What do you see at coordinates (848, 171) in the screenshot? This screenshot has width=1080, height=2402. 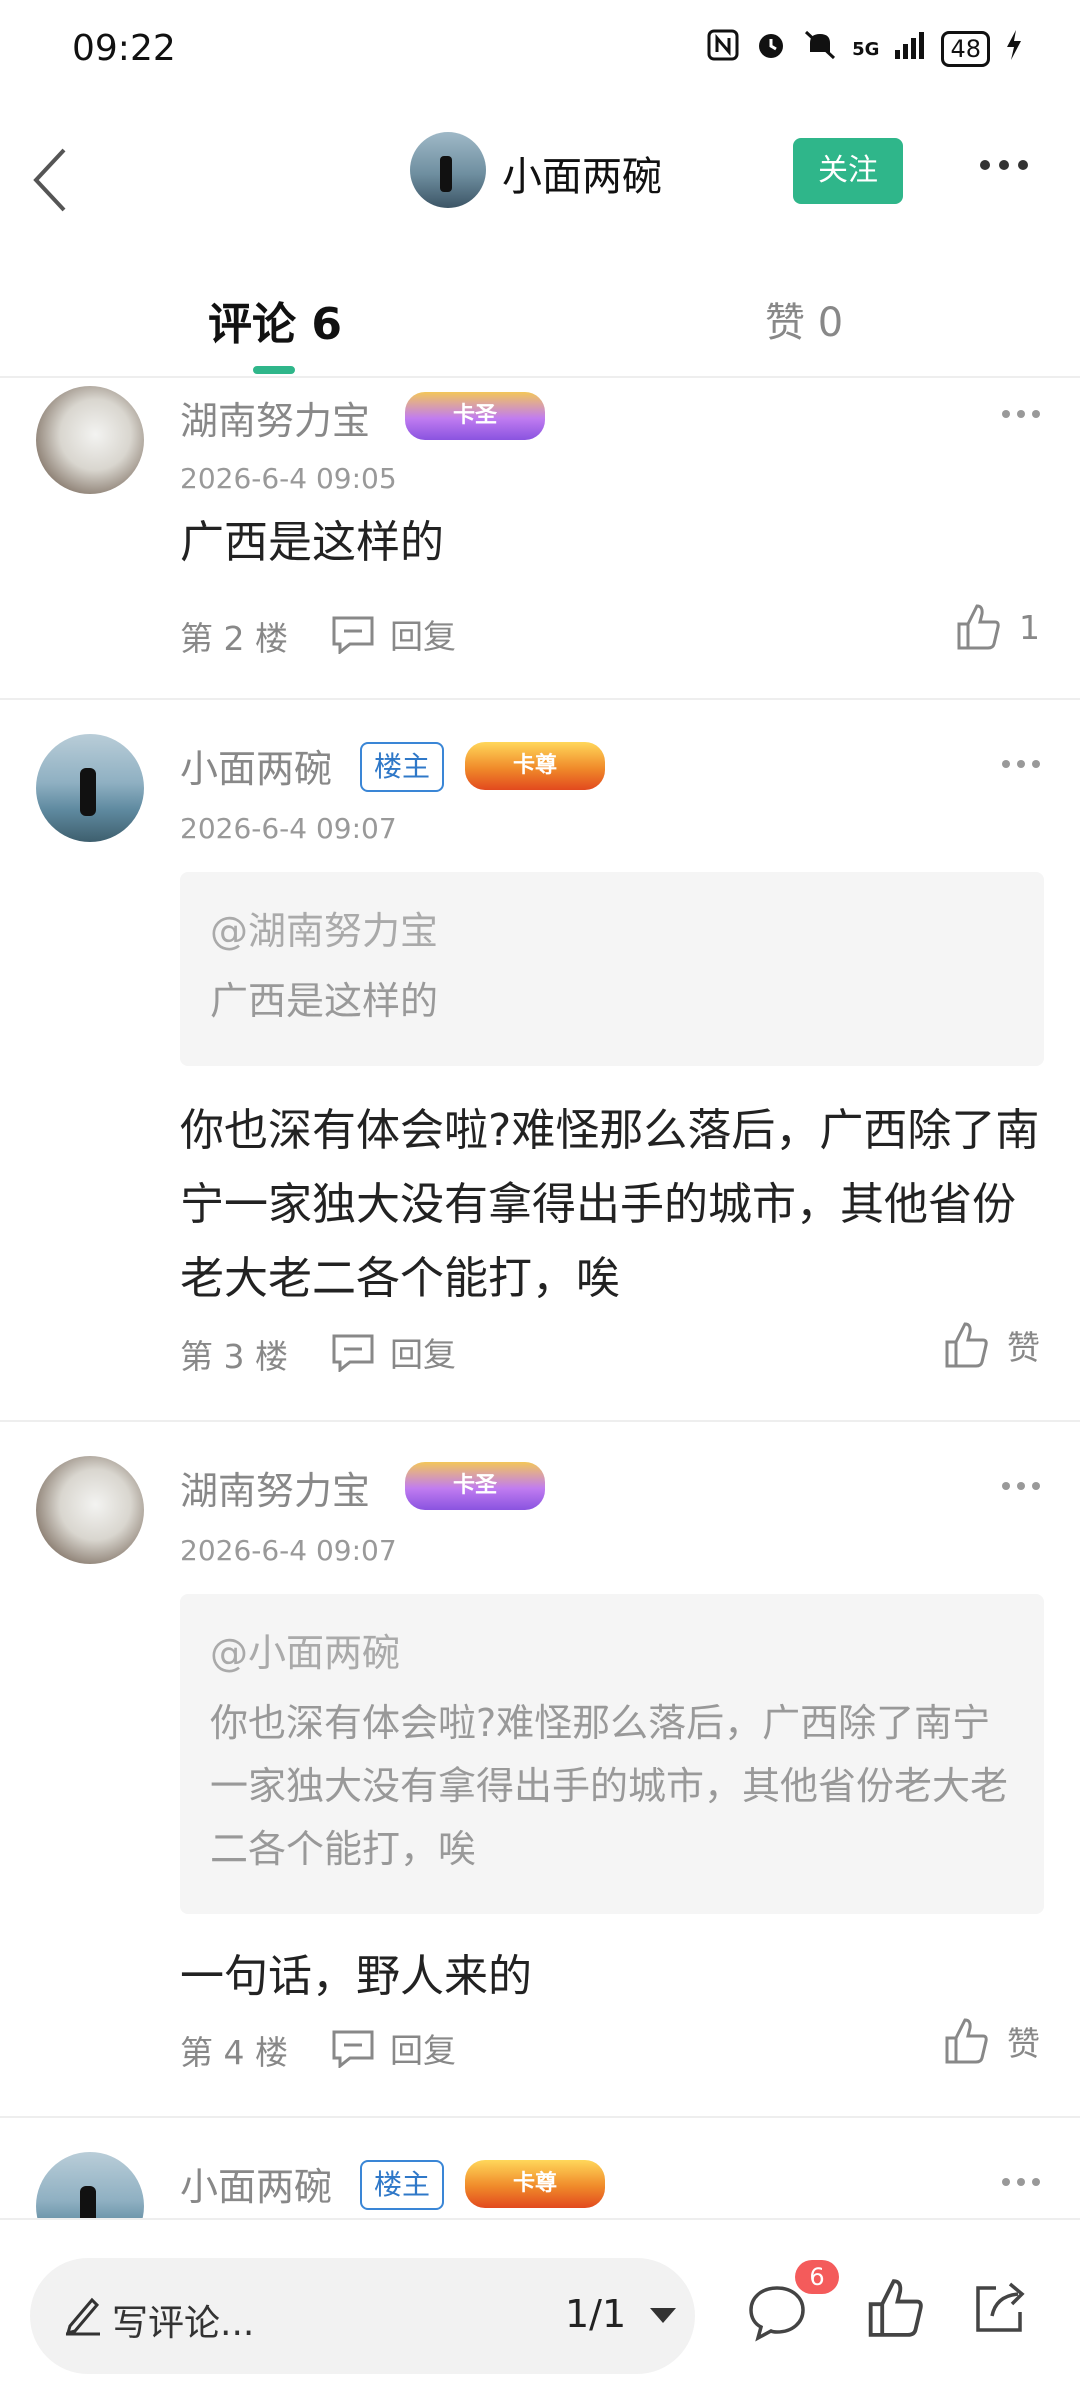 I see `follow-button: 关注` at bounding box center [848, 171].